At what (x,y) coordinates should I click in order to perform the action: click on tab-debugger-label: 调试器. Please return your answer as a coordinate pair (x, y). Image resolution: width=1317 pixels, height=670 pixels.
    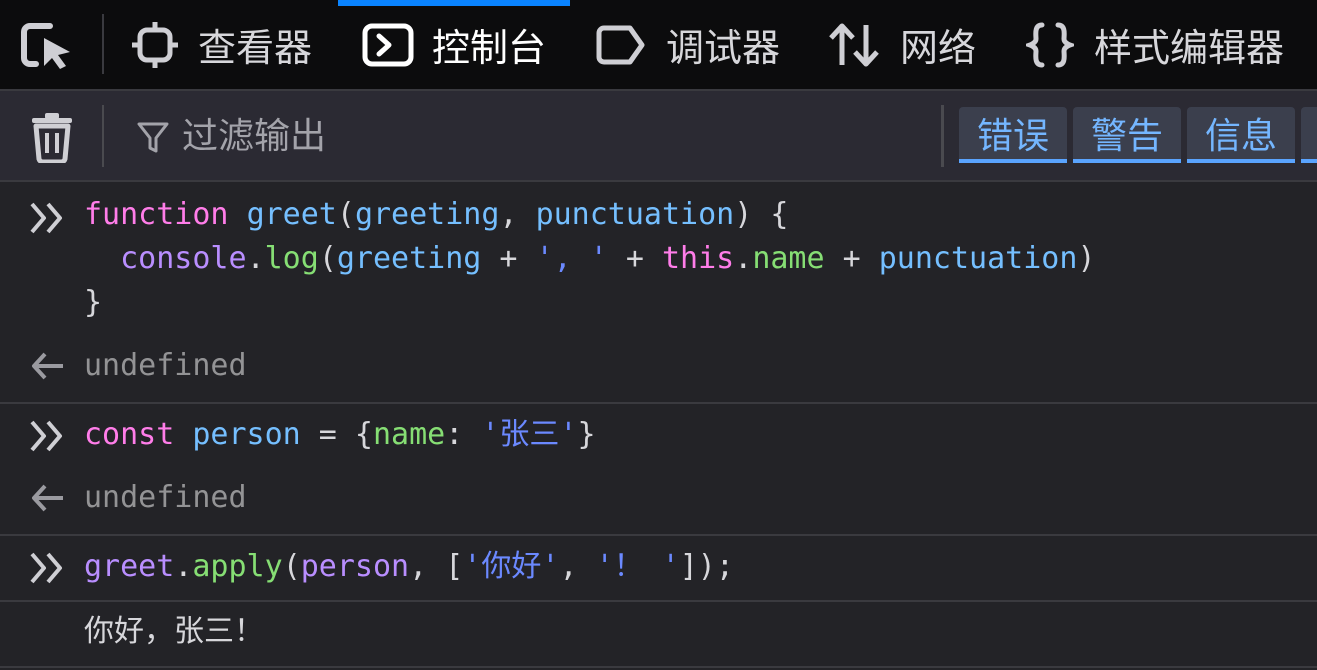
    Looking at the image, I should click on (723, 48).